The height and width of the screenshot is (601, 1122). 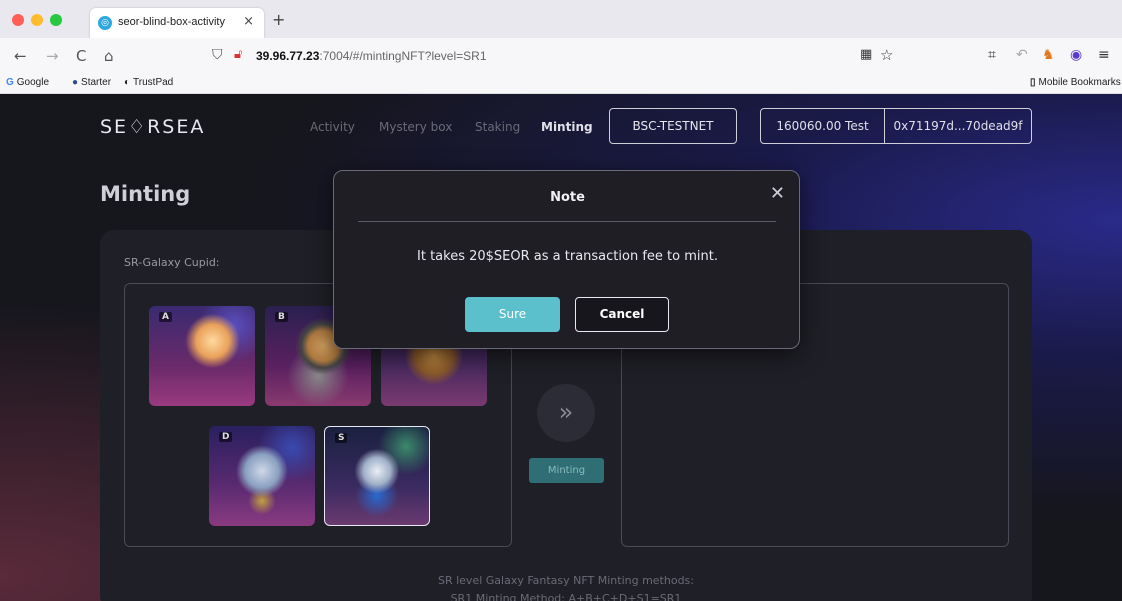 I want to click on wallet-address: 0x71197d...70dead9f, so click(x=958, y=126).